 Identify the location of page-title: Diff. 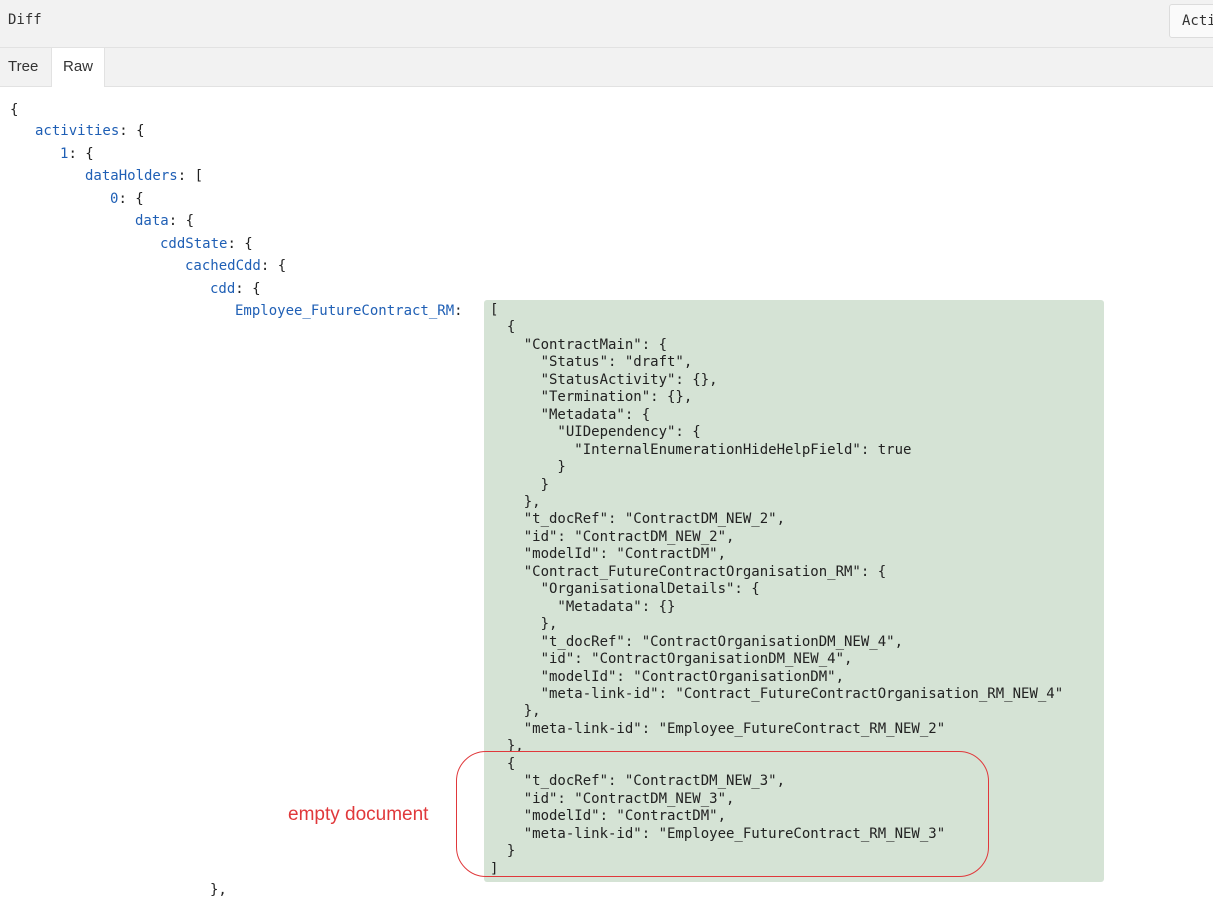
(25, 20).